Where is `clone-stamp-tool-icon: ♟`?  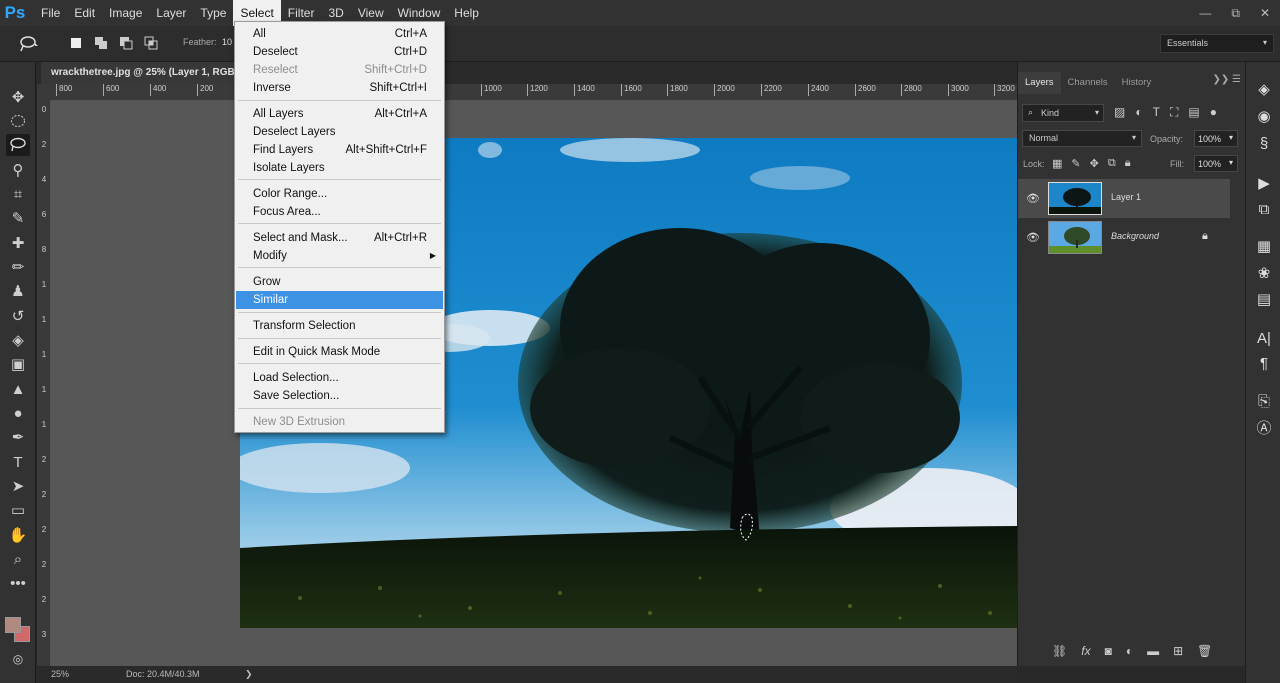 clone-stamp-tool-icon: ♟ is located at coordinates (18, 291).